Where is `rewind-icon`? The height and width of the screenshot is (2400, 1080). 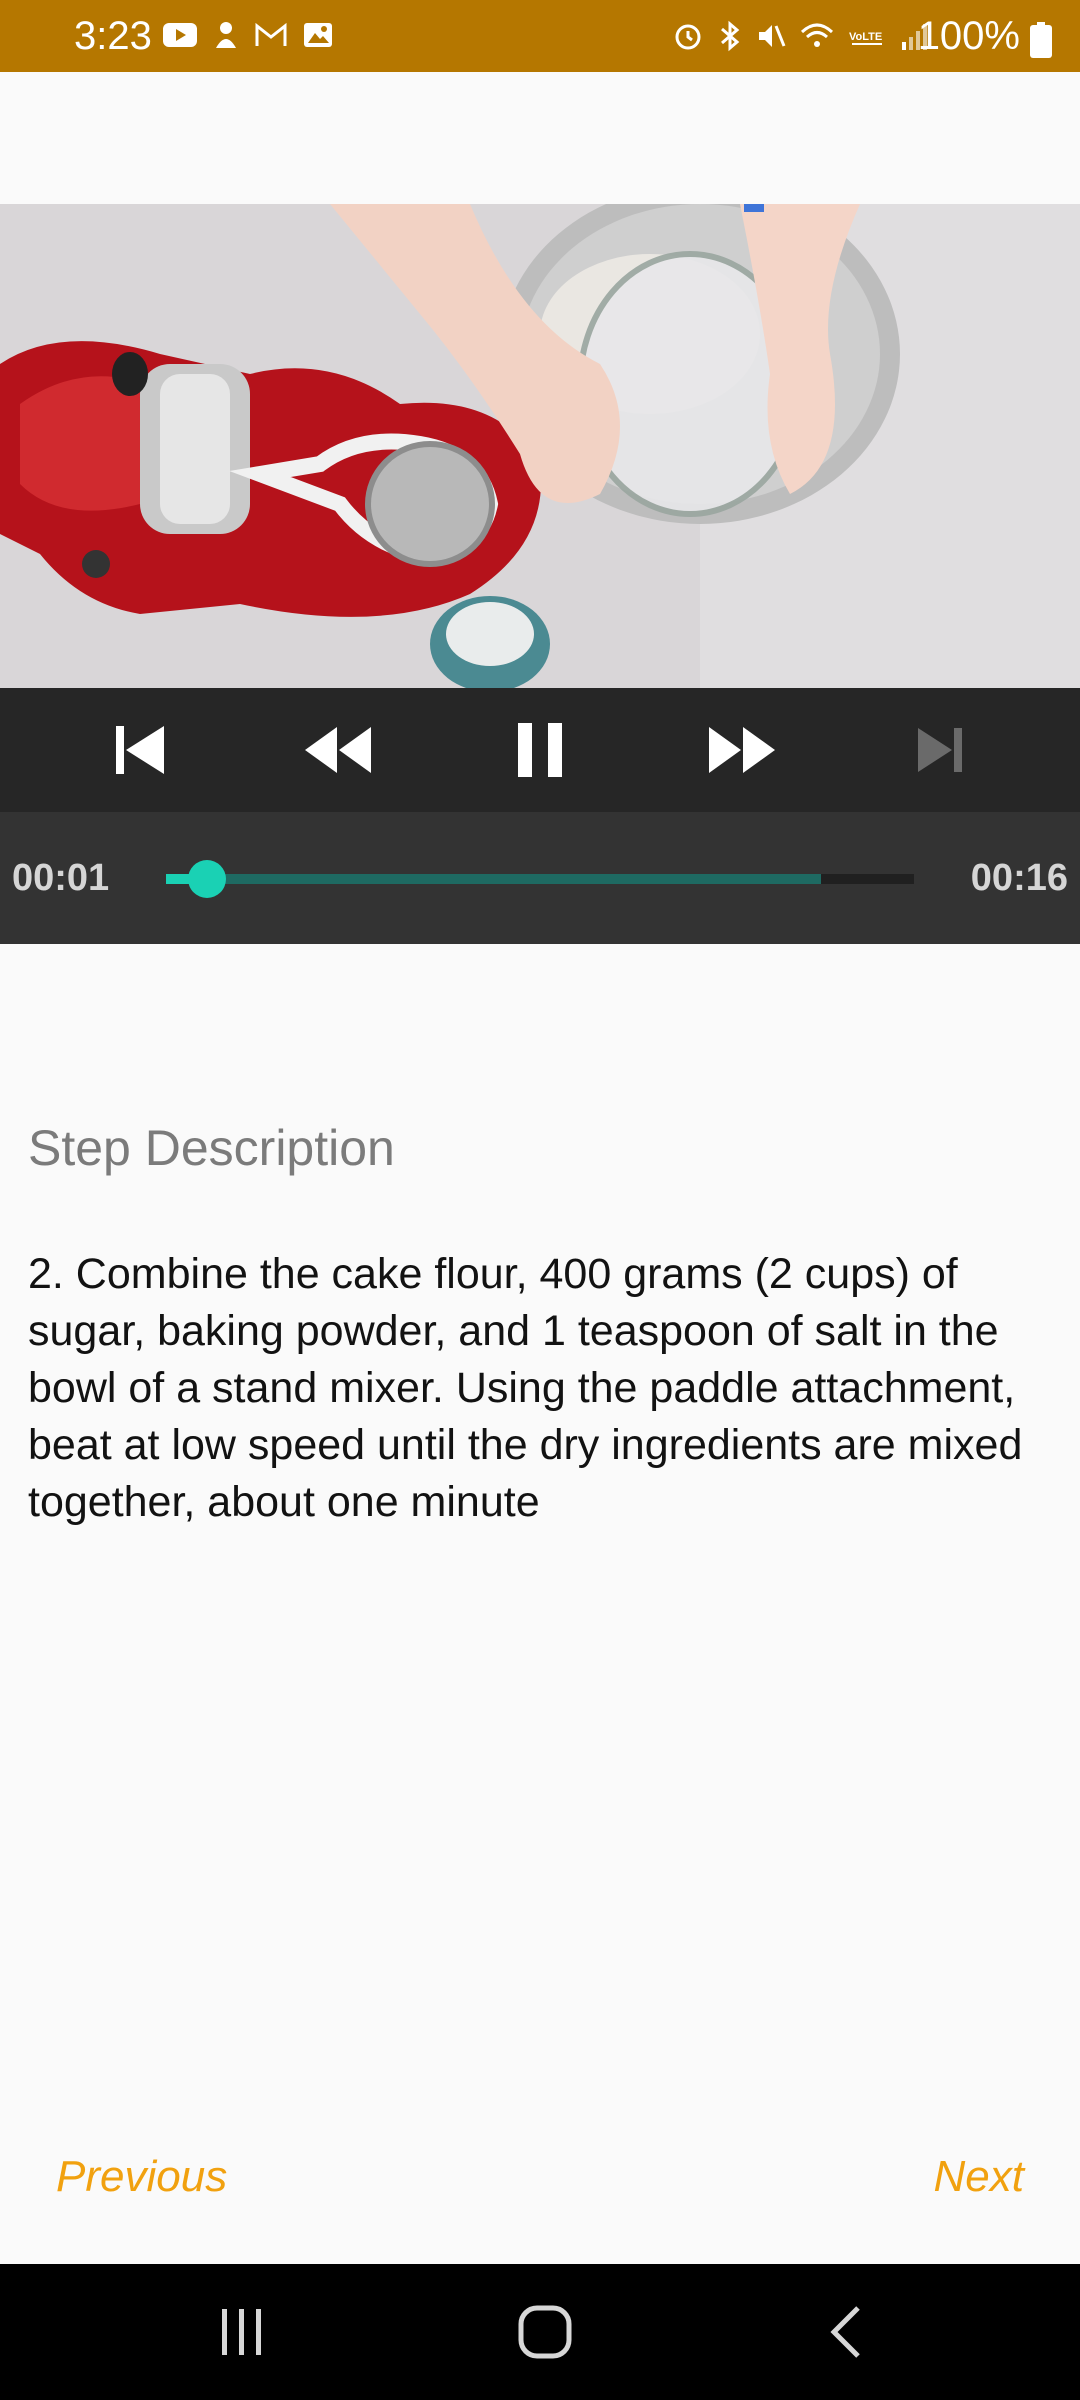 rewind-icon is located at coordinates (338, 750).